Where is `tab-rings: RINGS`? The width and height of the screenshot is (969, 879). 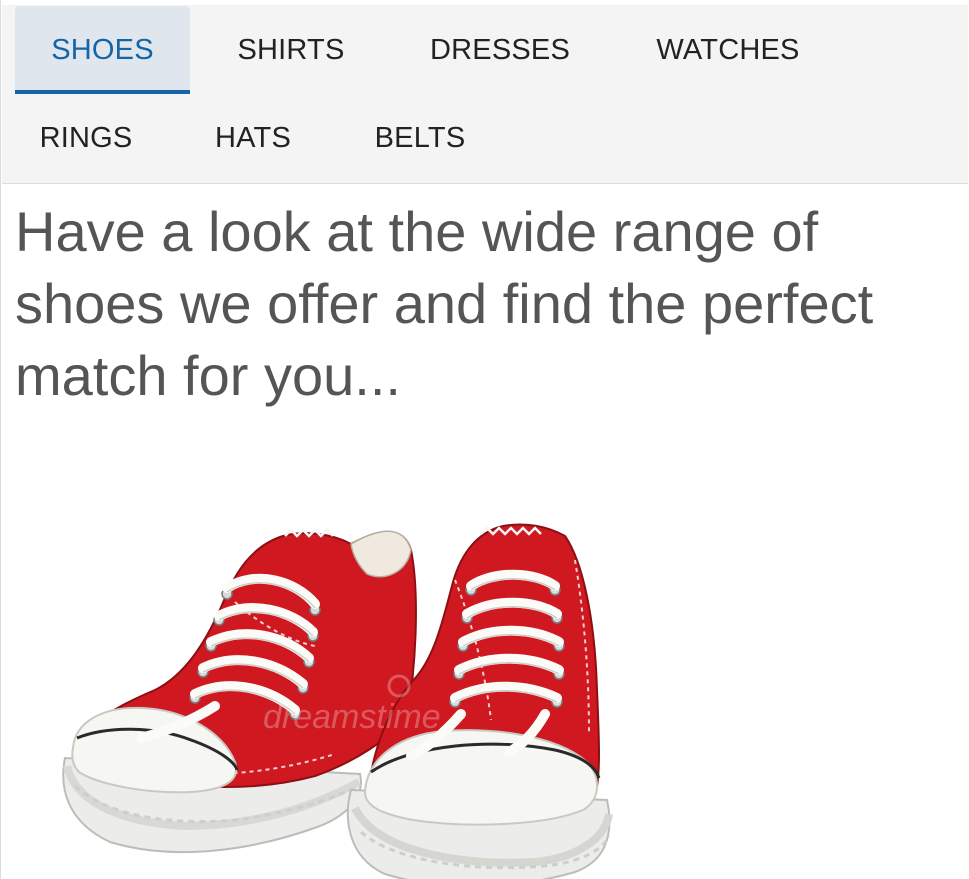 tab-rings: RINGS is located at coordinates (86, 138).